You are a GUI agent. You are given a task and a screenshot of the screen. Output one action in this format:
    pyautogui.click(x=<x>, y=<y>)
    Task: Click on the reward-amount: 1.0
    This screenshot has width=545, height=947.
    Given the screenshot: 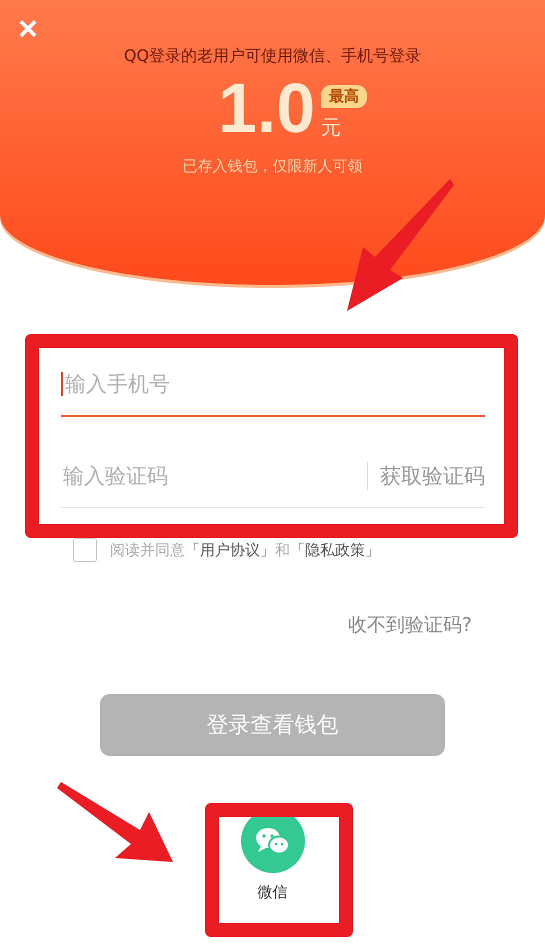 What is the action you would take?
    pyautogui.click(x=267, y=108)
    